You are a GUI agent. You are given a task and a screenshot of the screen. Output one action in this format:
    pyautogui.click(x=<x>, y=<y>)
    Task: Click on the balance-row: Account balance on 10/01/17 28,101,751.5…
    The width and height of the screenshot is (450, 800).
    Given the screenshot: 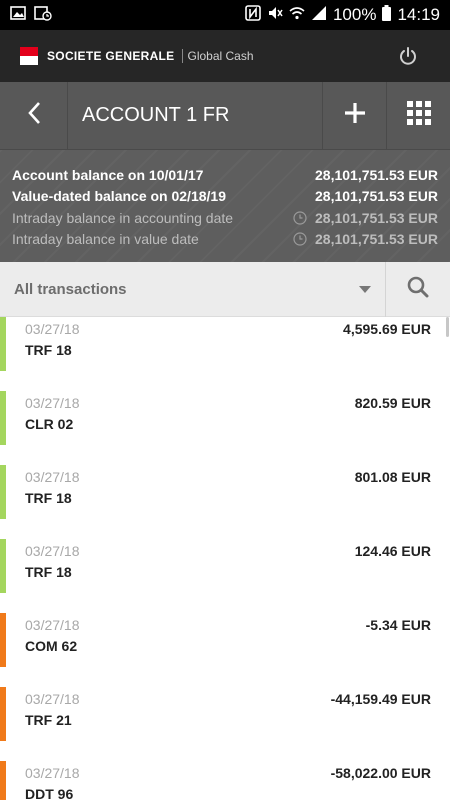 What is the action you would take?
    pyautogui.click(x=225, y=175)
    